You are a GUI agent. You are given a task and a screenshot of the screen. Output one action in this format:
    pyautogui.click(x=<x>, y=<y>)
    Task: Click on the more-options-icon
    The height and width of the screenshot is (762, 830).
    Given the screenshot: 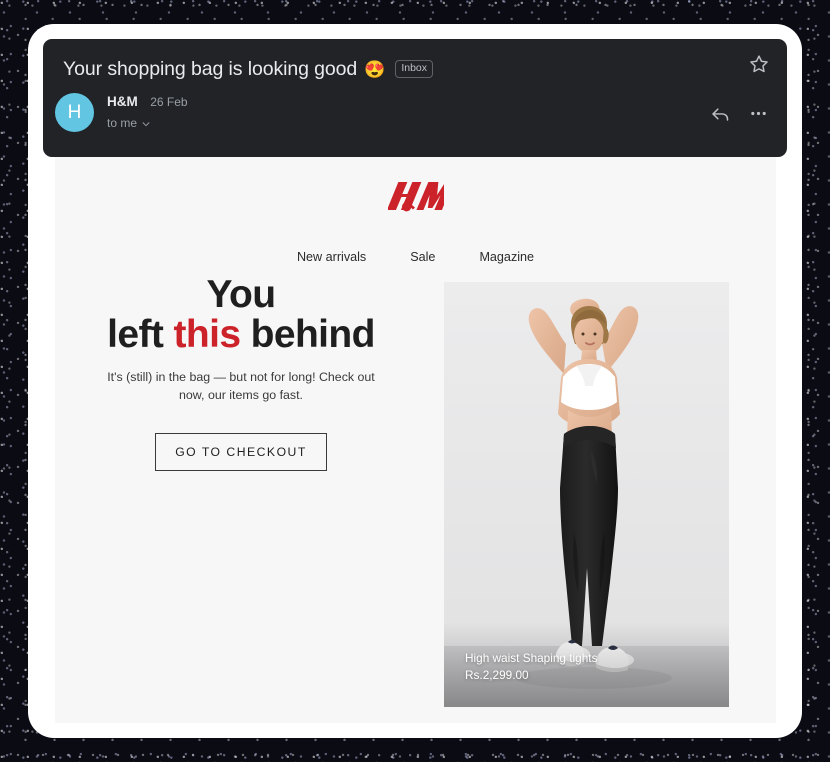 What is the action you would take?
    pyautogui.click(x=758, y=113)
    